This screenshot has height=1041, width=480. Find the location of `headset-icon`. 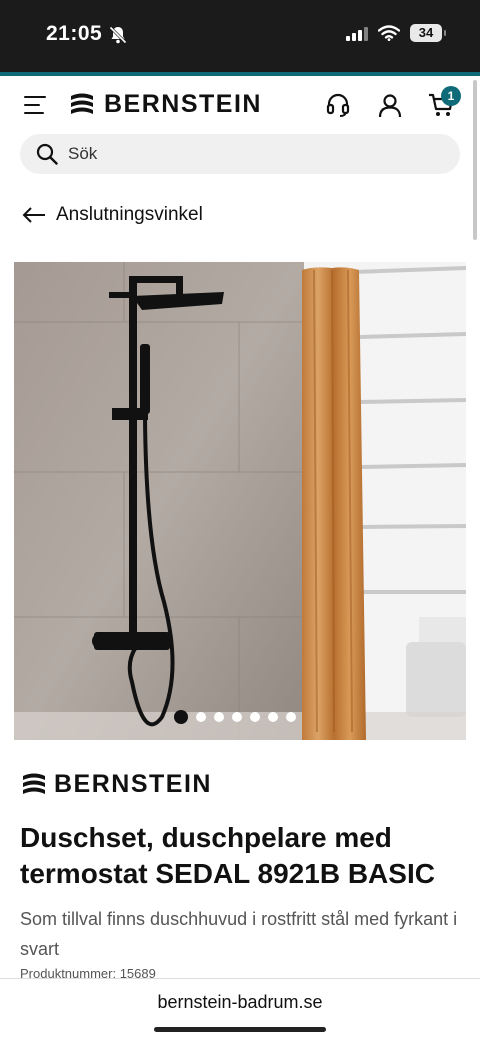

headset-icon is located at coordinates (338, 105).